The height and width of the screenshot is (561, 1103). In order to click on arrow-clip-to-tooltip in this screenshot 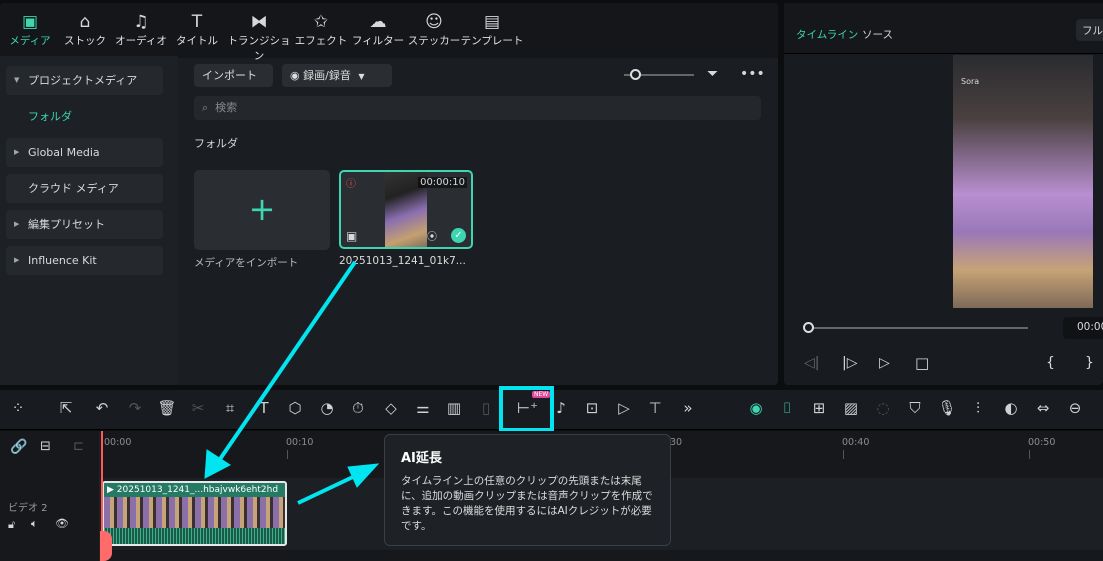, I will do `click(338, 484)`.